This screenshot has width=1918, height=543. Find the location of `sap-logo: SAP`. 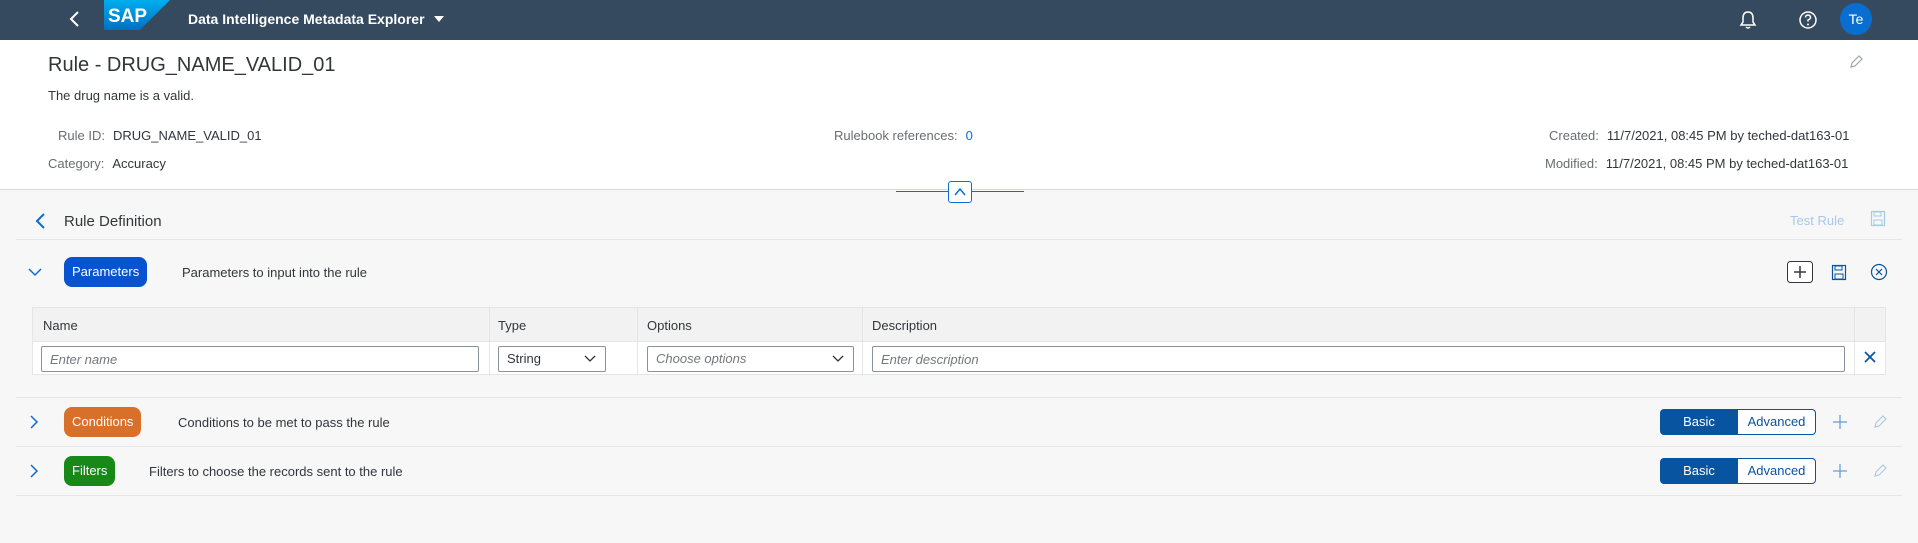

sap-logo: SAP is located at coordinates (137, 15).